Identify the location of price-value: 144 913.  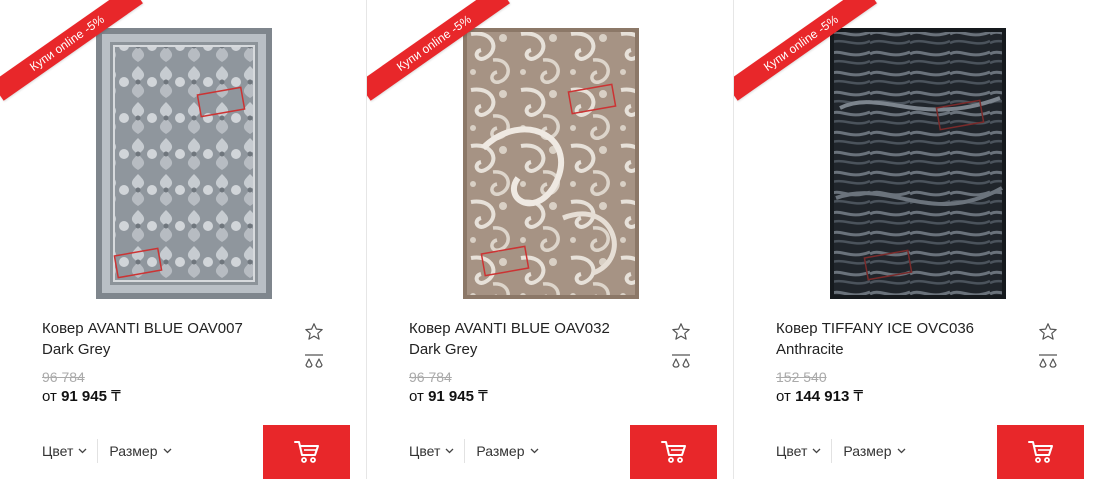
(822, 396).